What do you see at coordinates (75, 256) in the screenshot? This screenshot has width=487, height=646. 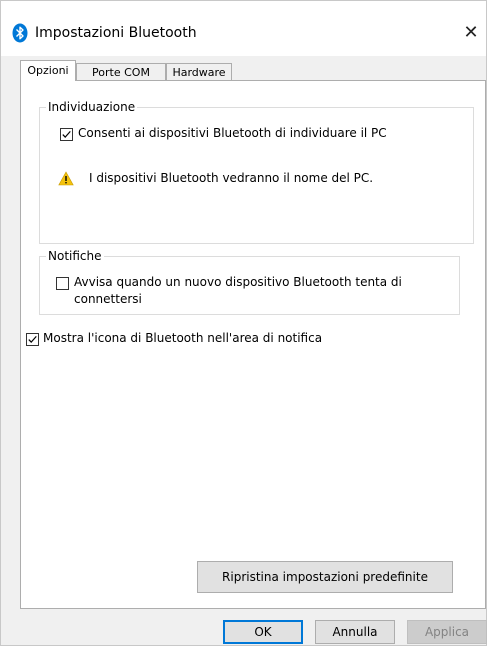 I see `notifications-group-title: Notifiche` at bounding box center [75, 256].